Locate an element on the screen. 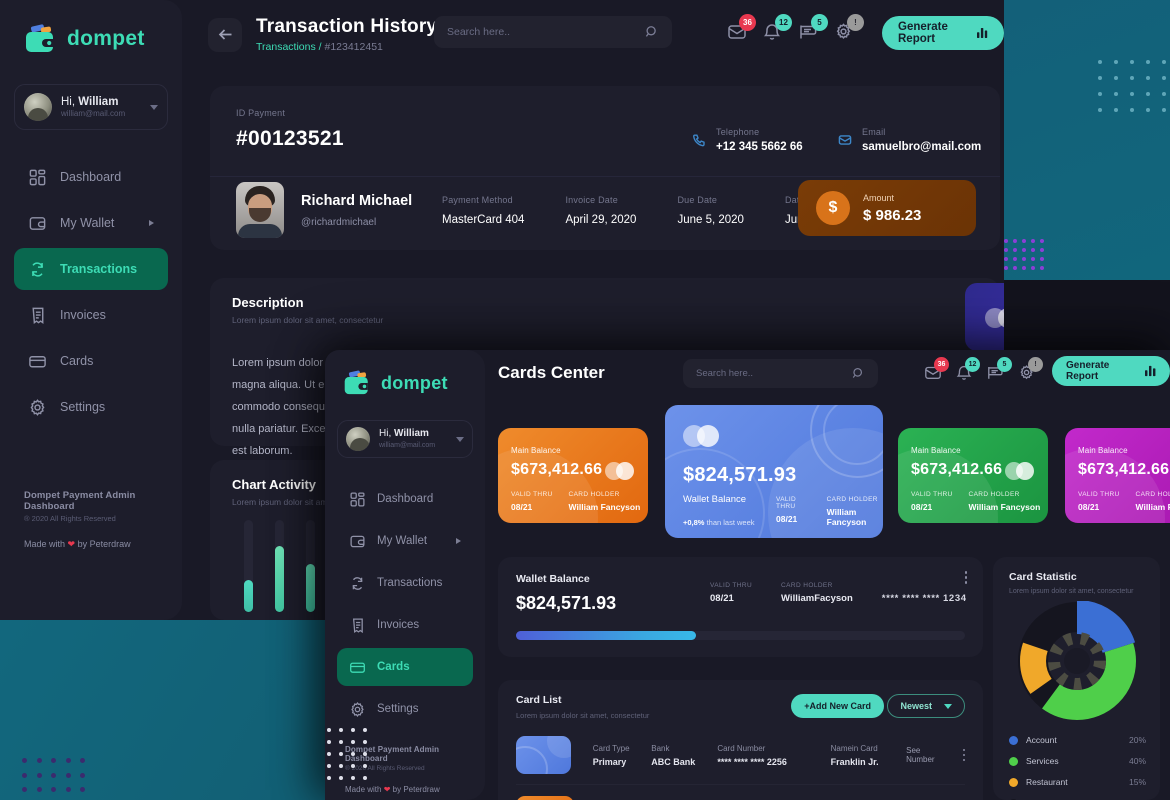  field-value: MasterCard 404 is located at coordinates (483, 220).